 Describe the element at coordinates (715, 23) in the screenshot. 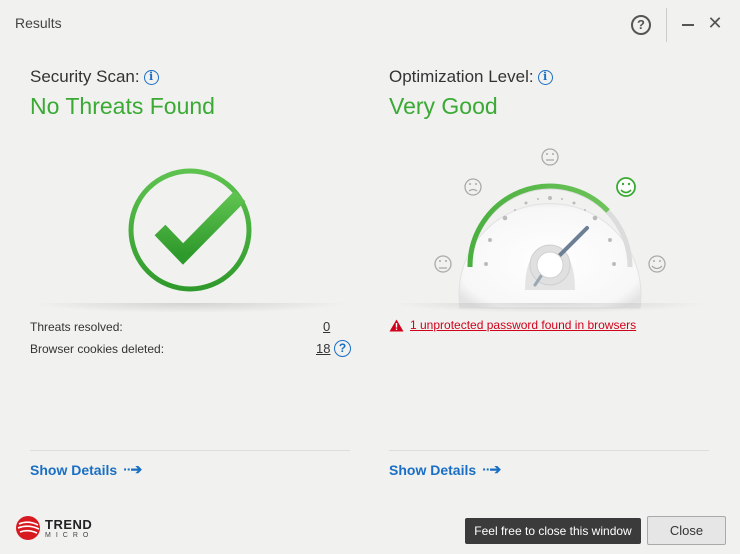

I see `close-window-button: ✕` at that location.